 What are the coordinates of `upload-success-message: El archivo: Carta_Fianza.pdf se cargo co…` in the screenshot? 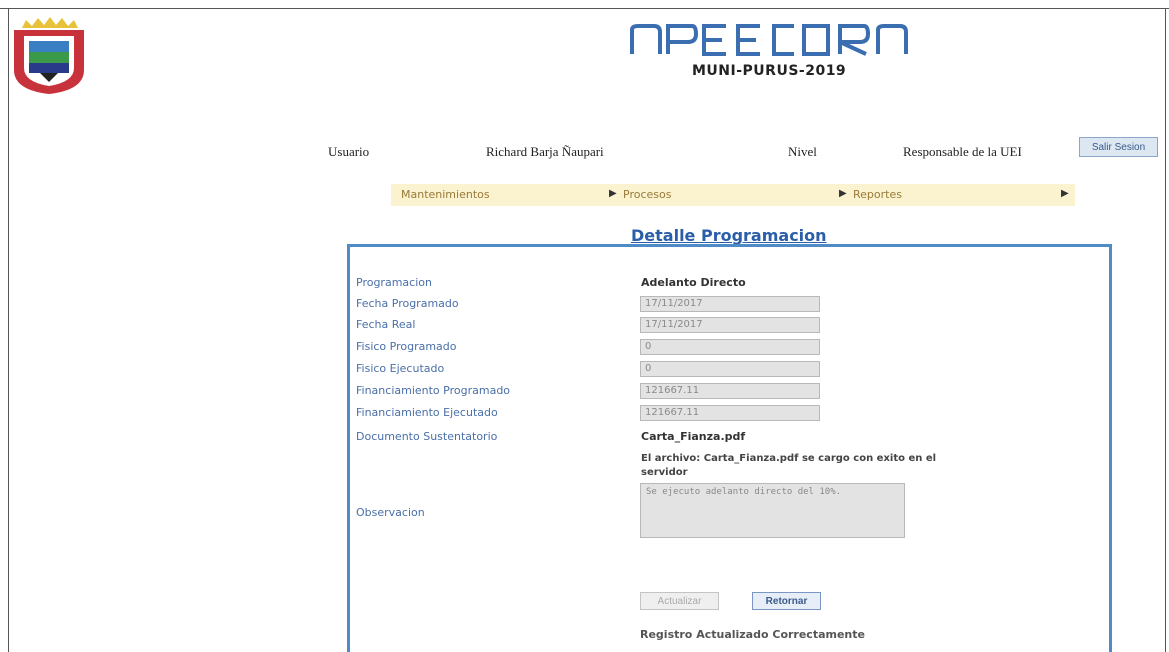 It's located at (789, 465).